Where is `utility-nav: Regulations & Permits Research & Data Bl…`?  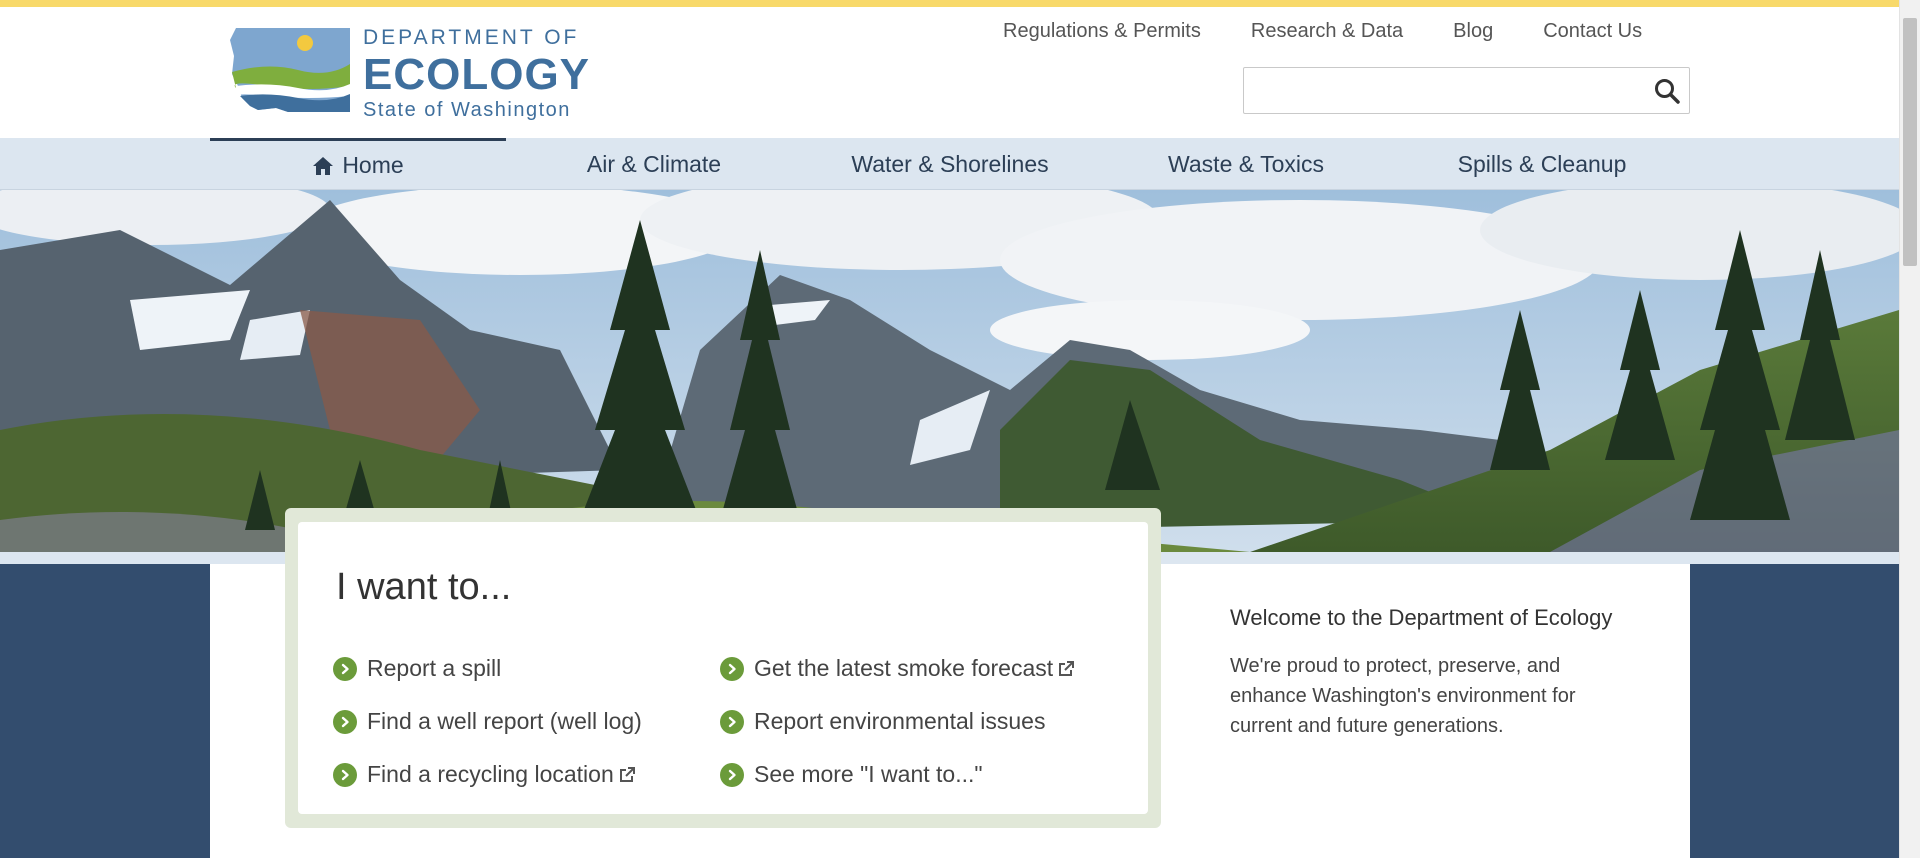
utility-nav: Regulations & Permits Research & Data Bl… is located at coordinates (1322, 31).